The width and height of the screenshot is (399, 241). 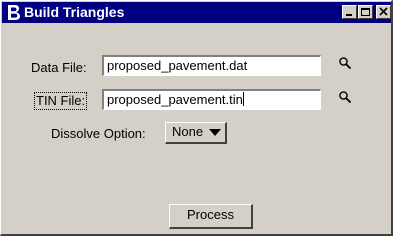 I want to click on tin-file-input: proposed_pavement.tin, so click(x=211, y=99).